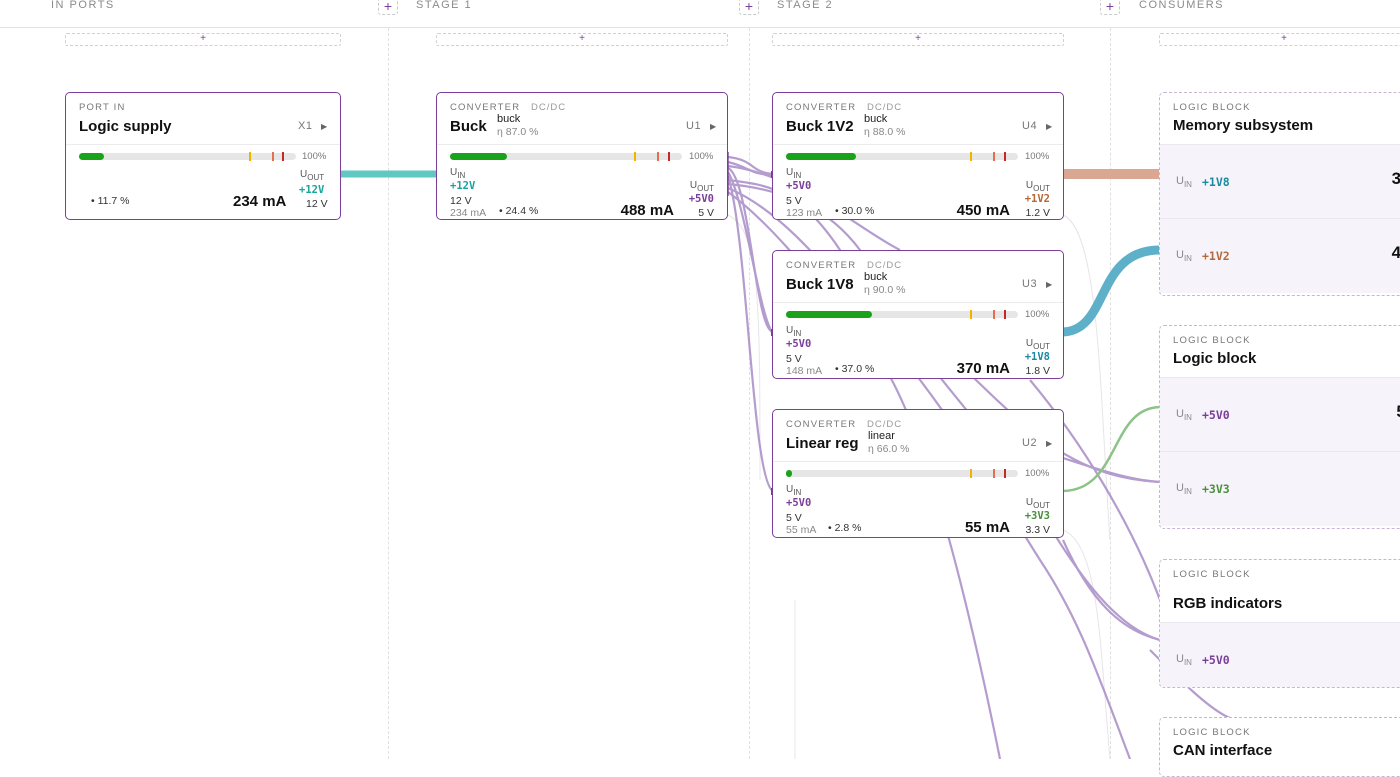 The height and width of the screenshot is (777, 1400). I want to click on uin-current: 148 mA, so click(804, 371).